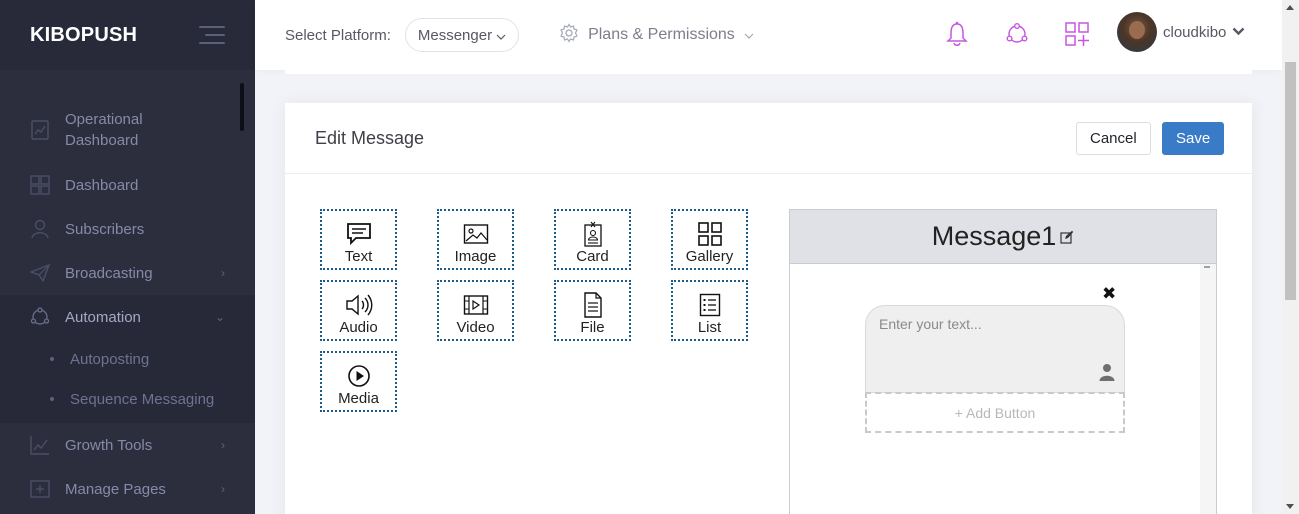 The width and height of the screenshot is (1299, 514). I want to click on play-icon, so click(359, 376).